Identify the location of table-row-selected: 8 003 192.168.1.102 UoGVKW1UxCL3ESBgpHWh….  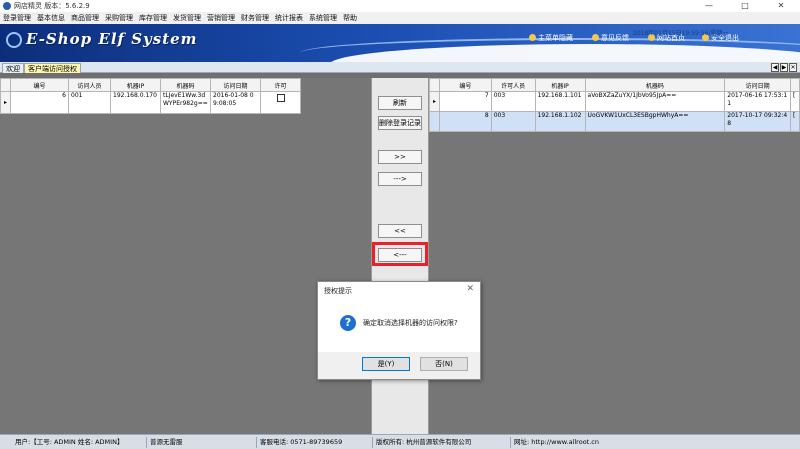
(614, 121).